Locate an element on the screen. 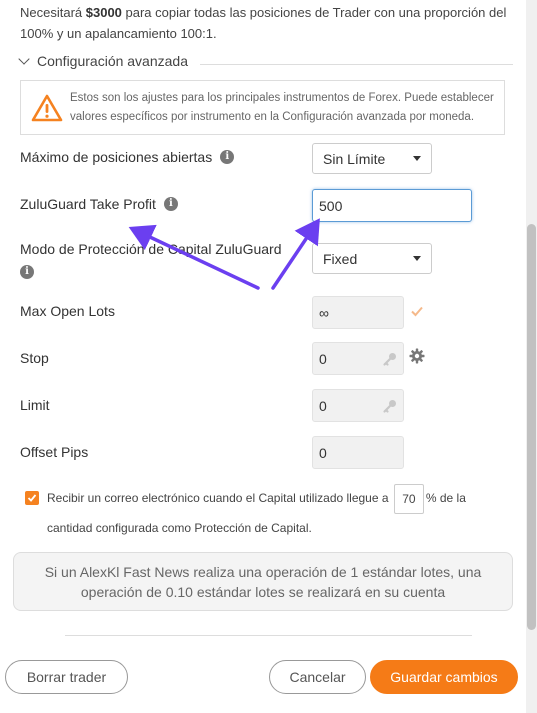 Image resolution: width=537 pixels, height=713 pixels. gear-icon is located at coordinates (417, 356).